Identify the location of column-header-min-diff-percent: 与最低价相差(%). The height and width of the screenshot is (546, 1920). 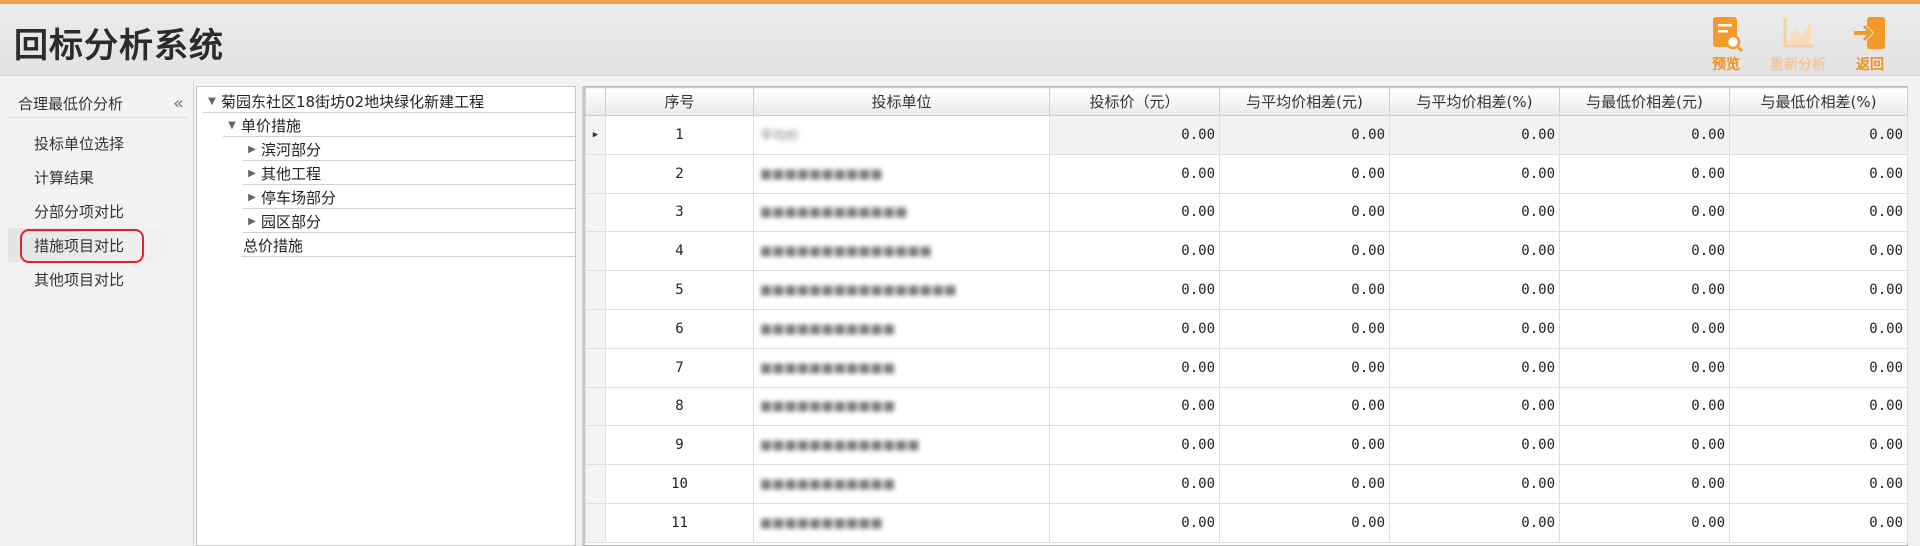
(1818, 101).